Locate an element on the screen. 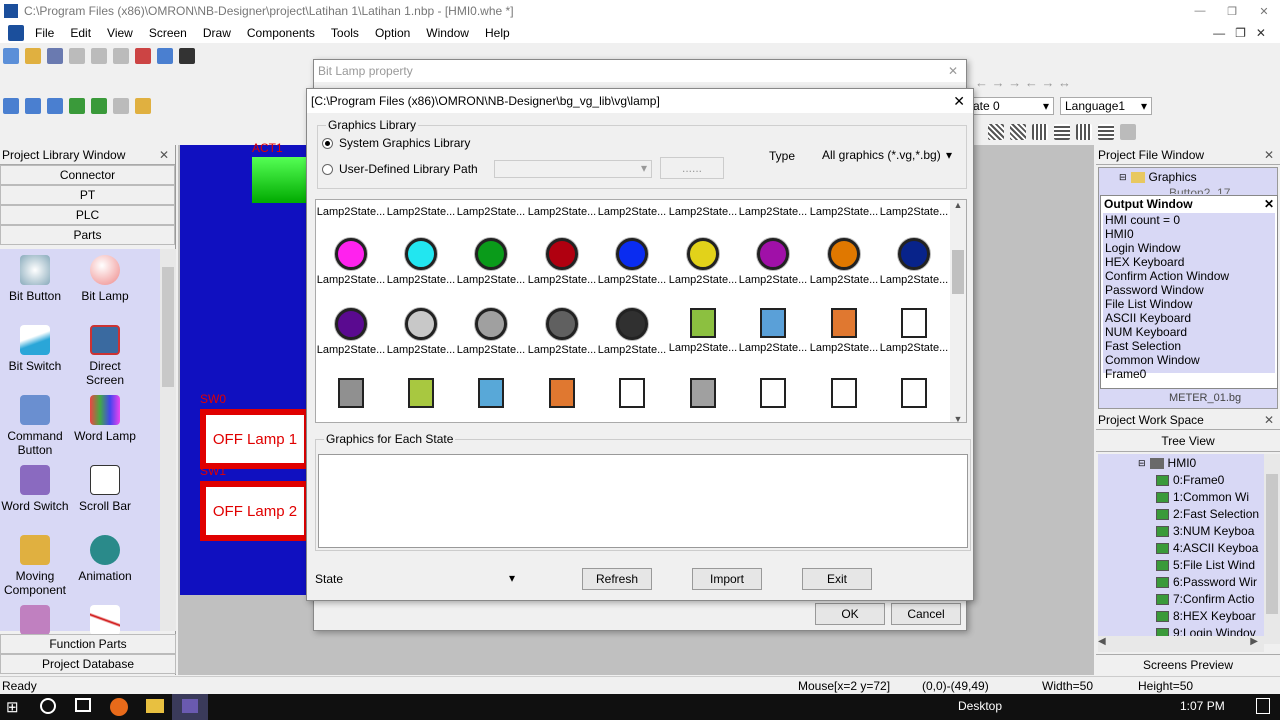 The height and width of the screenshot is (720, 1280). mdi-controls: — ❐ ✕ is located at coordinates (1239, 33).